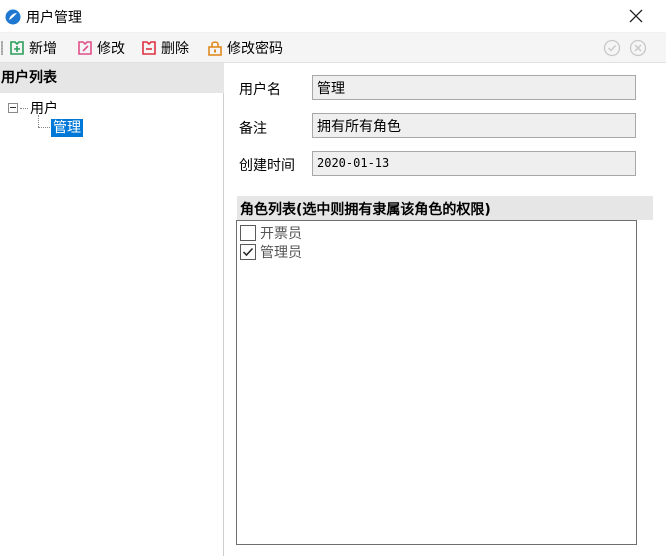  I want to click on tree-node-users: 用户, so click(33, 108).